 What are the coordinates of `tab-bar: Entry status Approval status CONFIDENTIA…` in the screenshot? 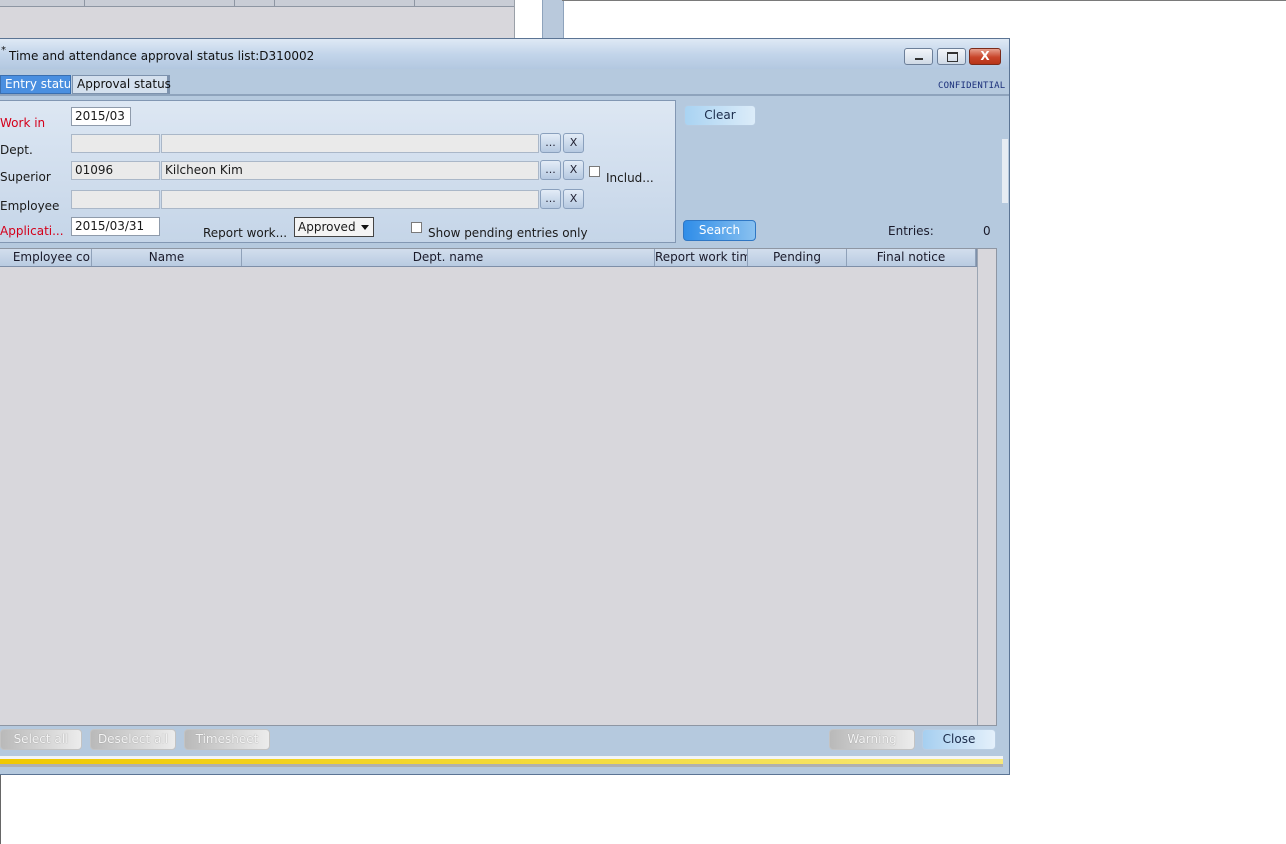 It's located at (504, 82).